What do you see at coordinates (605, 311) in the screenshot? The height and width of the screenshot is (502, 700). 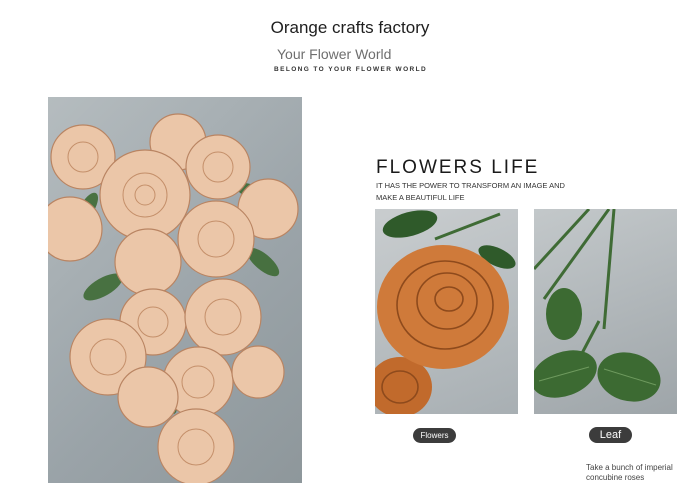 I see `leaf-closeup-photo` at bounding box center [605, 311].